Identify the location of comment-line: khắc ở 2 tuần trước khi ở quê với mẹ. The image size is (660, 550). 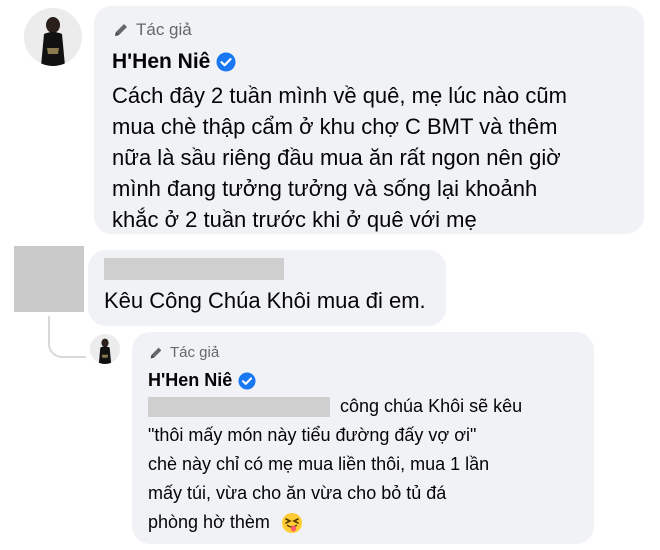
(294, 219).